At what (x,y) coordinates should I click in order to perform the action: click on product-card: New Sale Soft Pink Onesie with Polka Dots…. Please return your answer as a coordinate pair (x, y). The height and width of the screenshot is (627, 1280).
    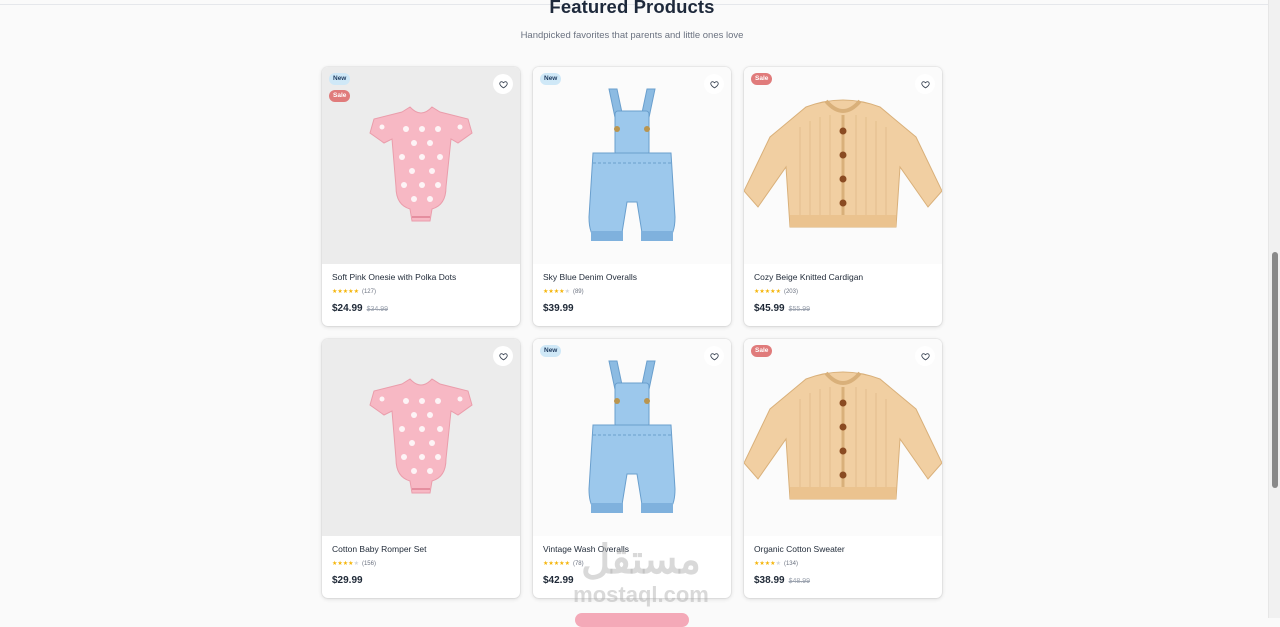
    Looking at the image, I should click on (421, 196).